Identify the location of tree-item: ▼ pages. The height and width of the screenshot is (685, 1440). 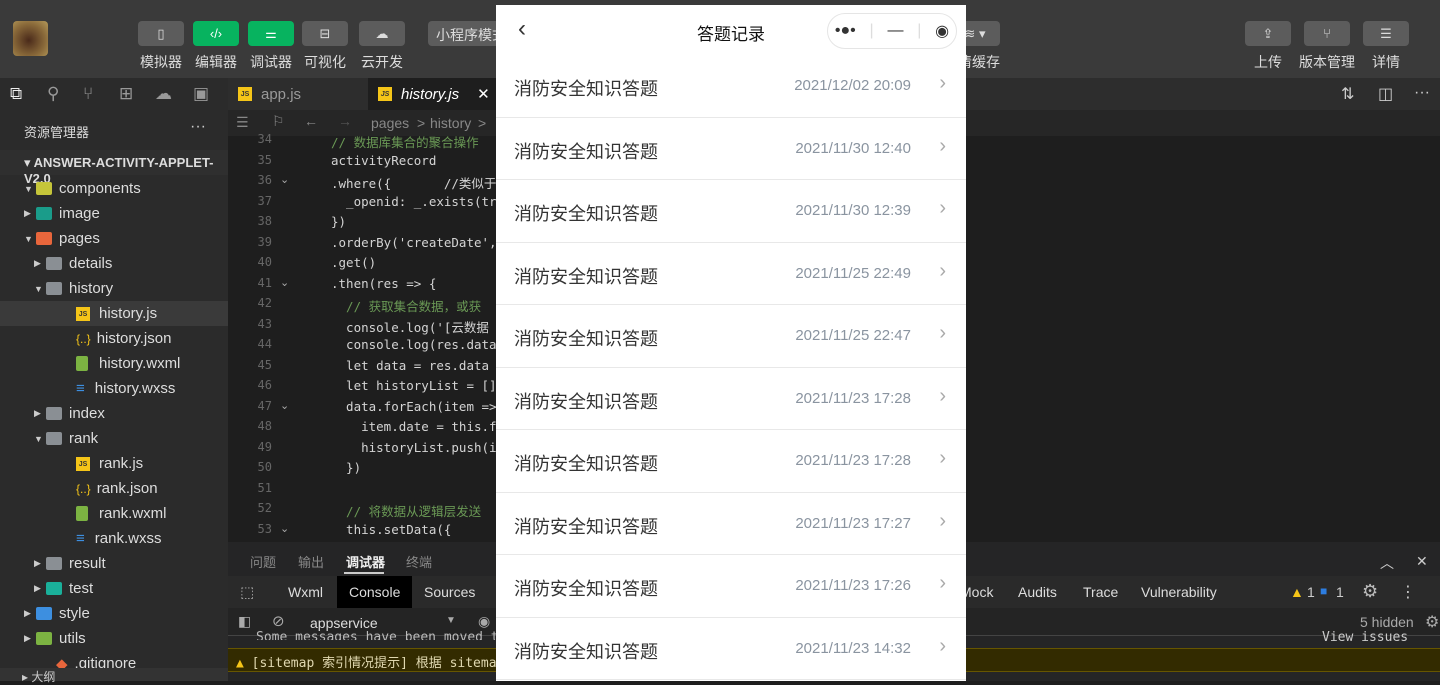
(114, 238).